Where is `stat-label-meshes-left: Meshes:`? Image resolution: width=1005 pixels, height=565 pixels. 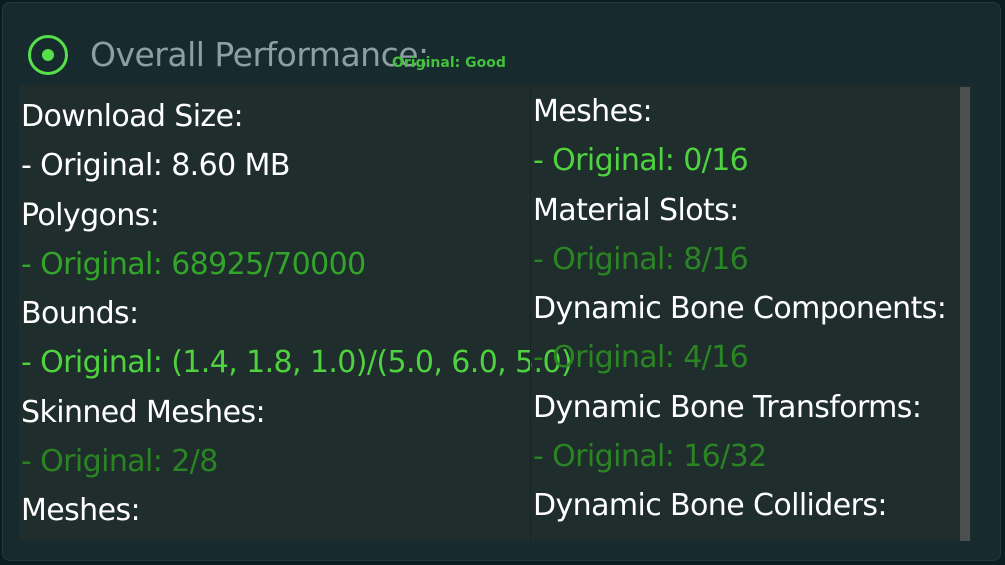 stat-label-meshes-left: Meshes: is located at coordinates (81, 511).